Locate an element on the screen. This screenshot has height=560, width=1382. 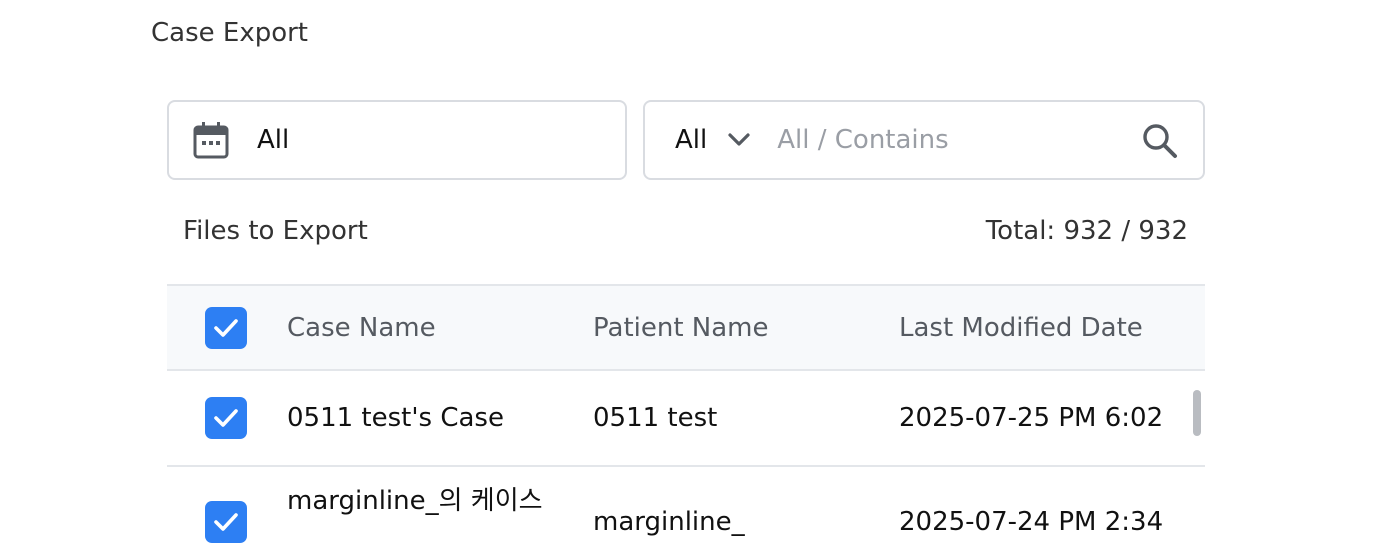
patient-name-cell: marginline_ is located at coordinates (669, 522).